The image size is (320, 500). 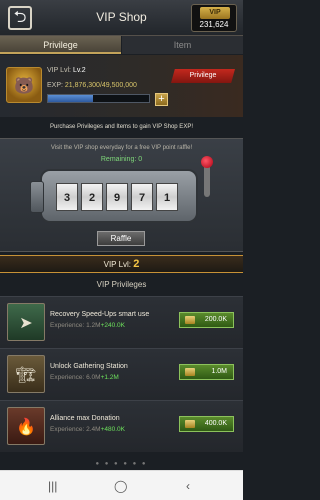 I want to click on buy-button: 1.0M, so click(x=206, y=372).